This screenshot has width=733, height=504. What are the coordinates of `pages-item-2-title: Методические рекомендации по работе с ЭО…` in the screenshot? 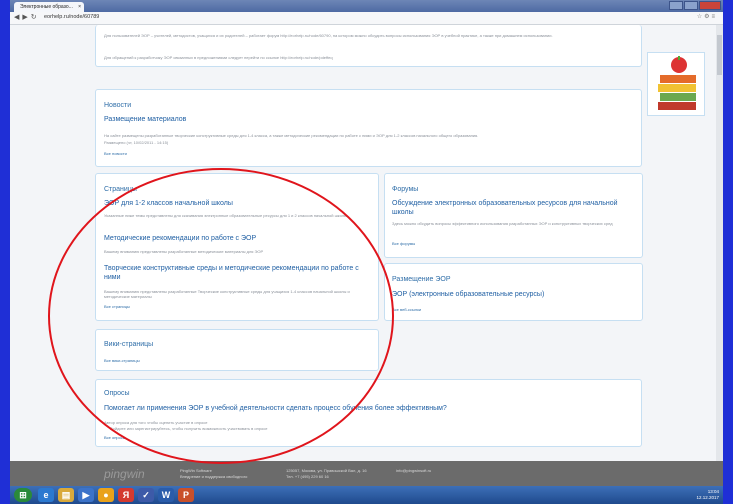 It's located at (180, 238).